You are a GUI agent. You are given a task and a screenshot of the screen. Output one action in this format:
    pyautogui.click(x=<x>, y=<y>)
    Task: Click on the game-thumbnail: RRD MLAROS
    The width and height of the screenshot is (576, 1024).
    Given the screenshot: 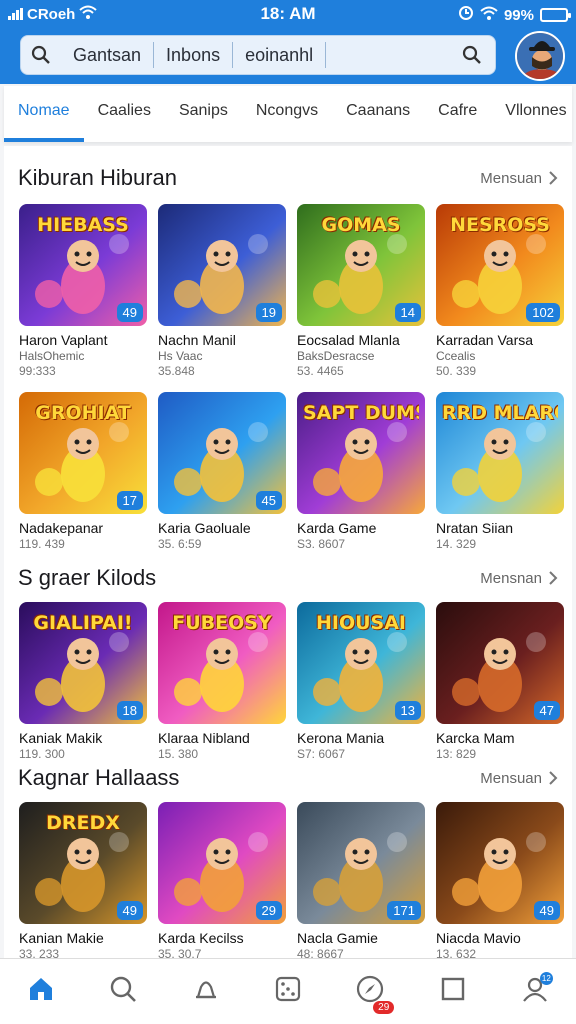 What is the action you would take?
    pyautogui.click(x=500, y=453)
    